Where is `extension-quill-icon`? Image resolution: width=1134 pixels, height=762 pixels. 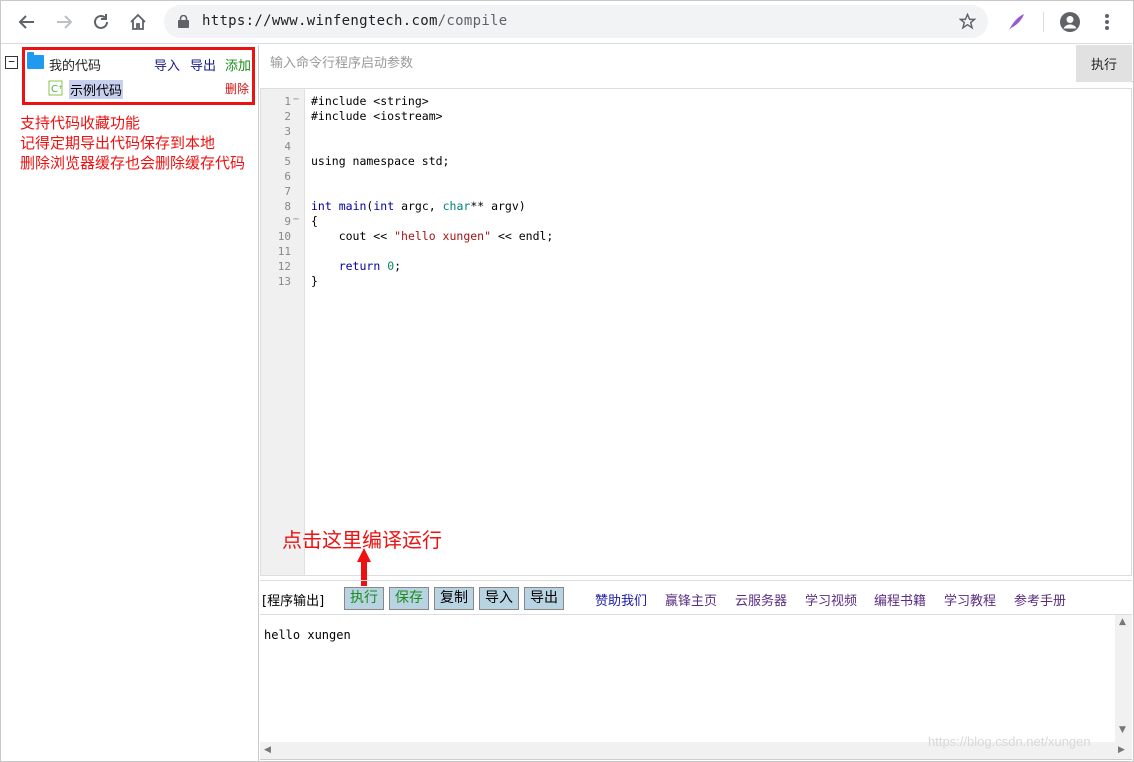
extension-quill-icon is located at coordinates (1016, 22).